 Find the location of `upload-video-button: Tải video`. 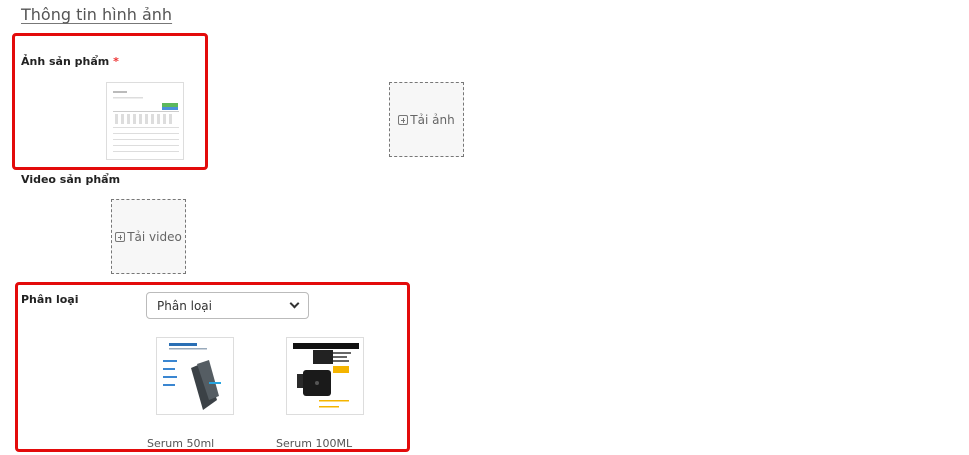

upload-video-button: Tải video is located at coordinates (148, 236).